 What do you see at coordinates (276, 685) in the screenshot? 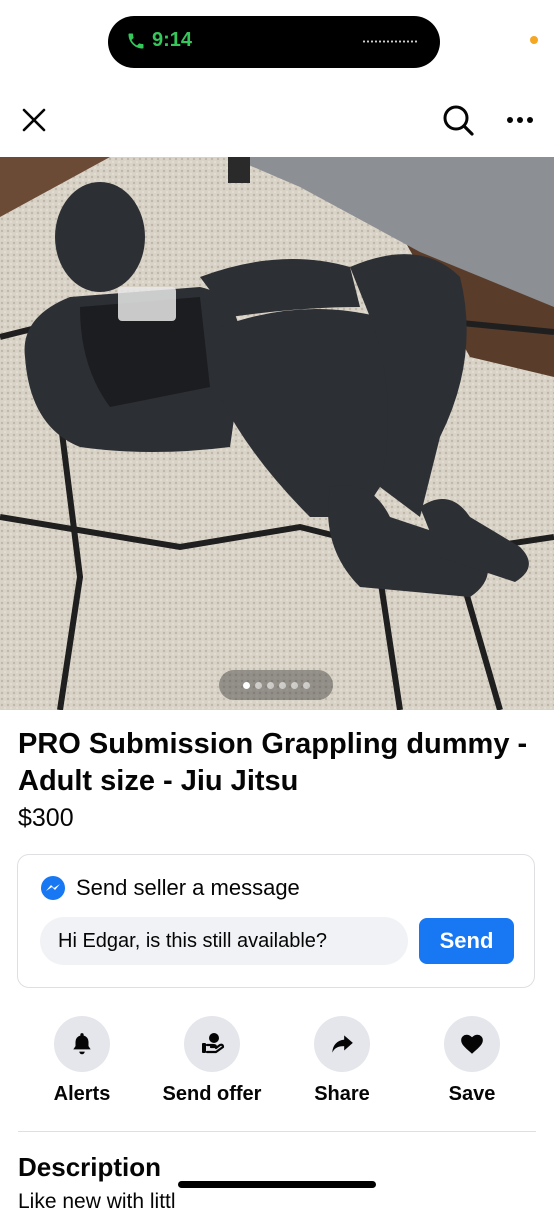
I see `photo-pager` at bounding box center [276, 685].